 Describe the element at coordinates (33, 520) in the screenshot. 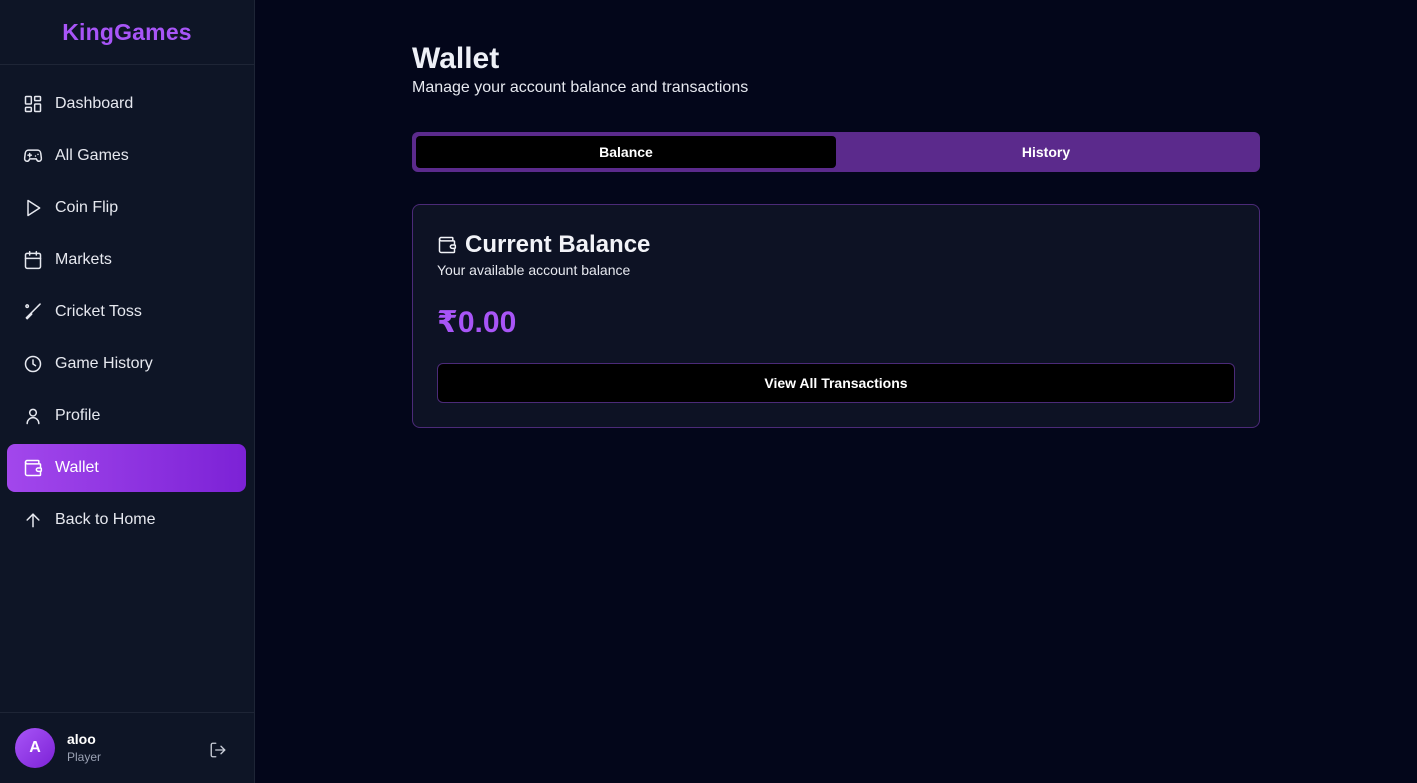

I see `arrow-up-icon` at that location.